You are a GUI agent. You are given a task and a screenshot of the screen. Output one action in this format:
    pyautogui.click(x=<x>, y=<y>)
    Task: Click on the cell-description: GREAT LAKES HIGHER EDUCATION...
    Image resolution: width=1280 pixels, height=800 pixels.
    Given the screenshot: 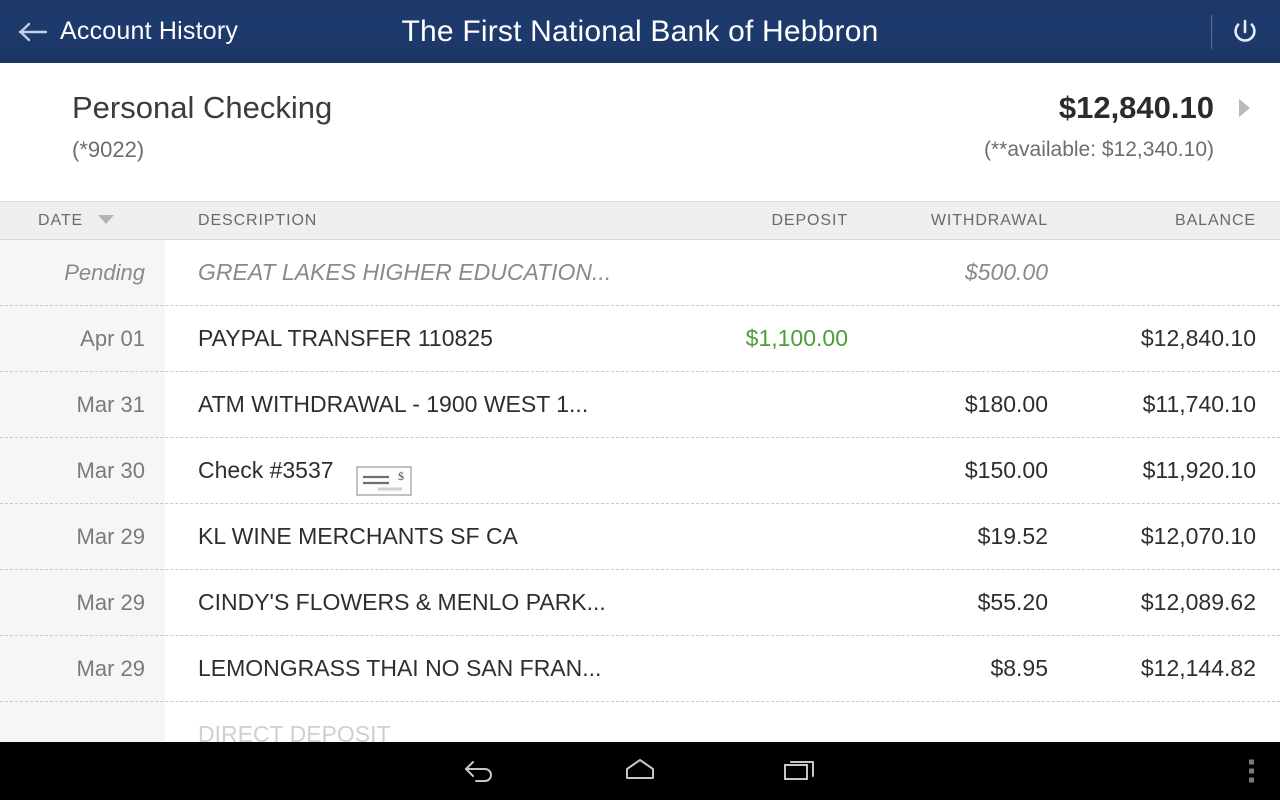 What is the action you would take?
    pyautogui.click(x=405, y=272)
    